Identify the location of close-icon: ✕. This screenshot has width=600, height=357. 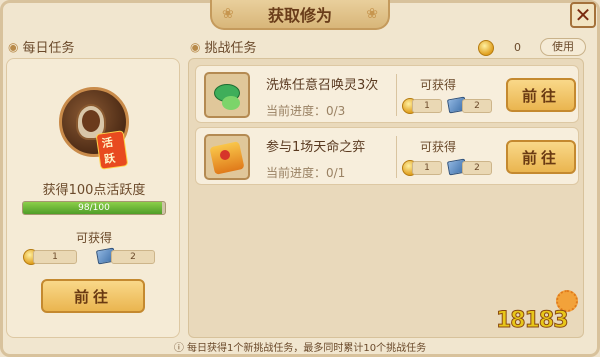
(583, 15).